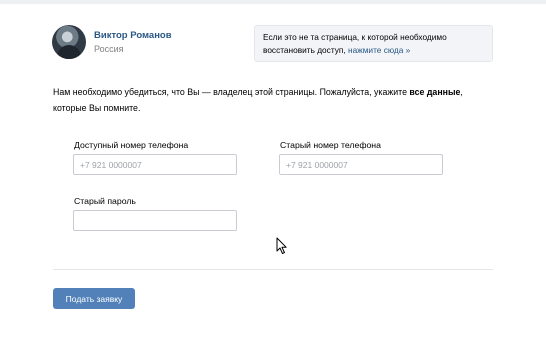 This screenshot has width=546, height=339. I want to click on intro-text-bold: все данные, so click(435, 92).